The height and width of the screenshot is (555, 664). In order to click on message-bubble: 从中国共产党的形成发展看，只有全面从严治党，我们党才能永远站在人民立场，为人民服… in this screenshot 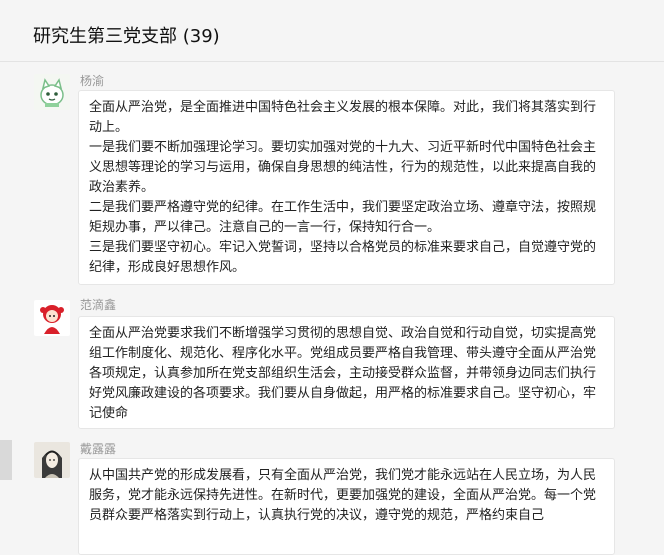, I will do `click(346, 506)`.